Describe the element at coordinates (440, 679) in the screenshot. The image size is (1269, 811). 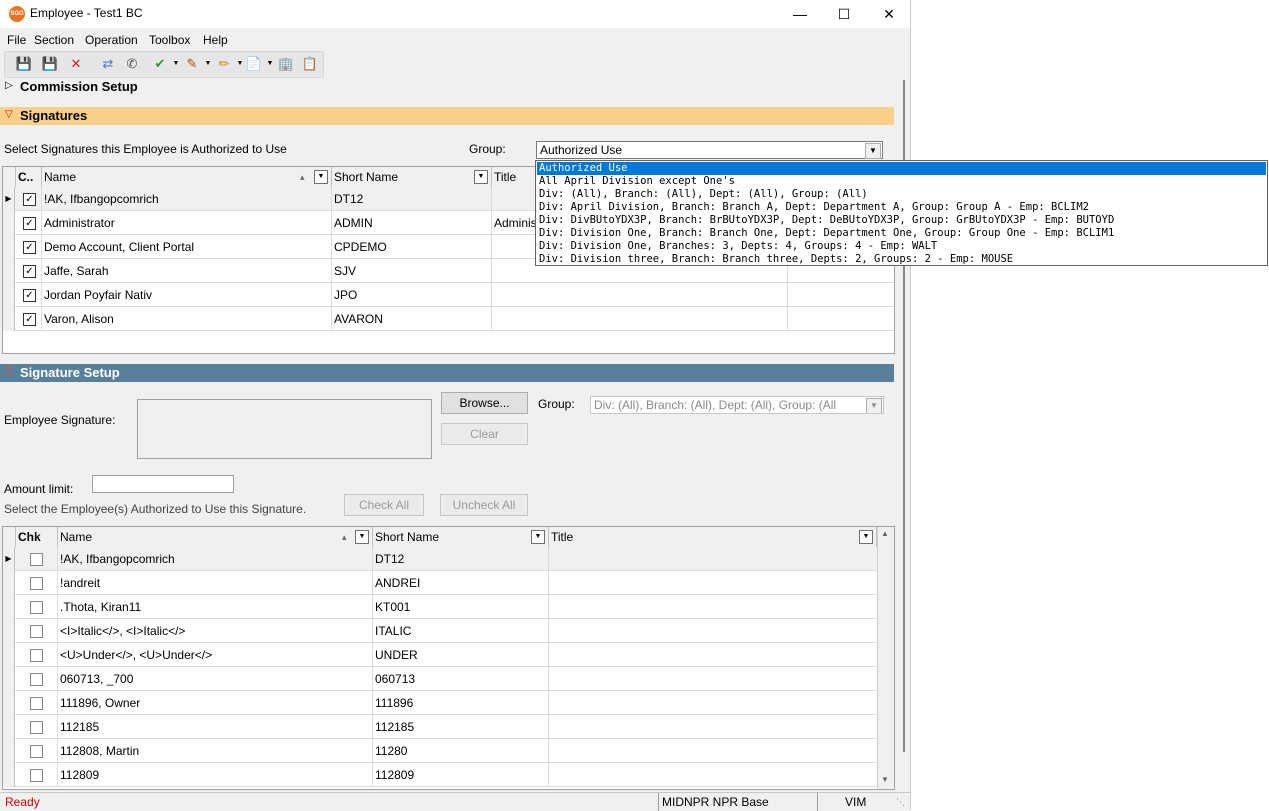
I see `table-row: 060713, _700 060713` at that location.